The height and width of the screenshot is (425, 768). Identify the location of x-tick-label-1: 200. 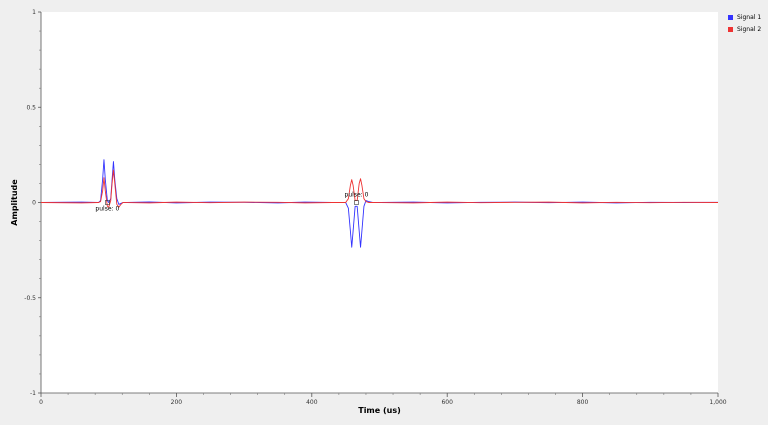
(177, 402).